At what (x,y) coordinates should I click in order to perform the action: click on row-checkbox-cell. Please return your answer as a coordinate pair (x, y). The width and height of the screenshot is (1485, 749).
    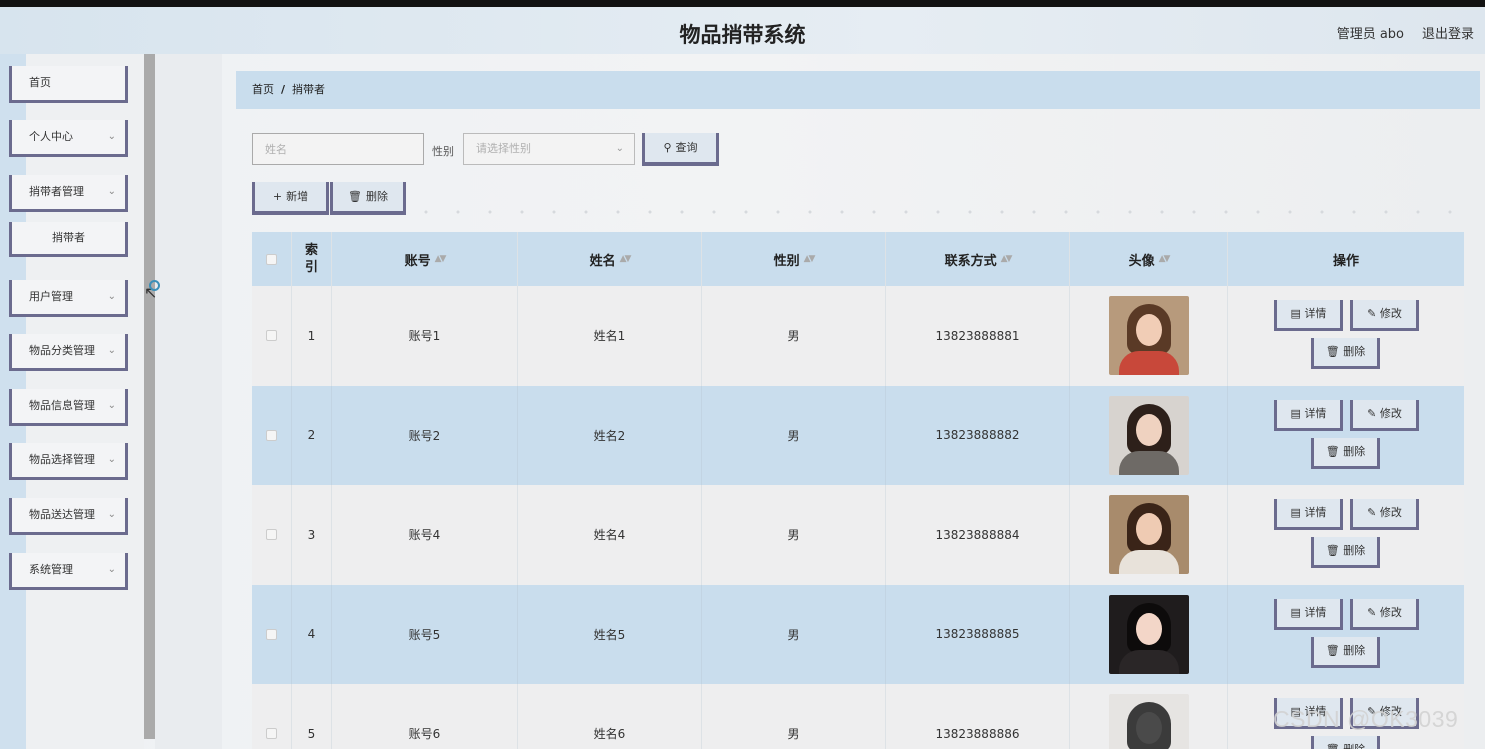
    Looking at the image, I should click on (272, 634).